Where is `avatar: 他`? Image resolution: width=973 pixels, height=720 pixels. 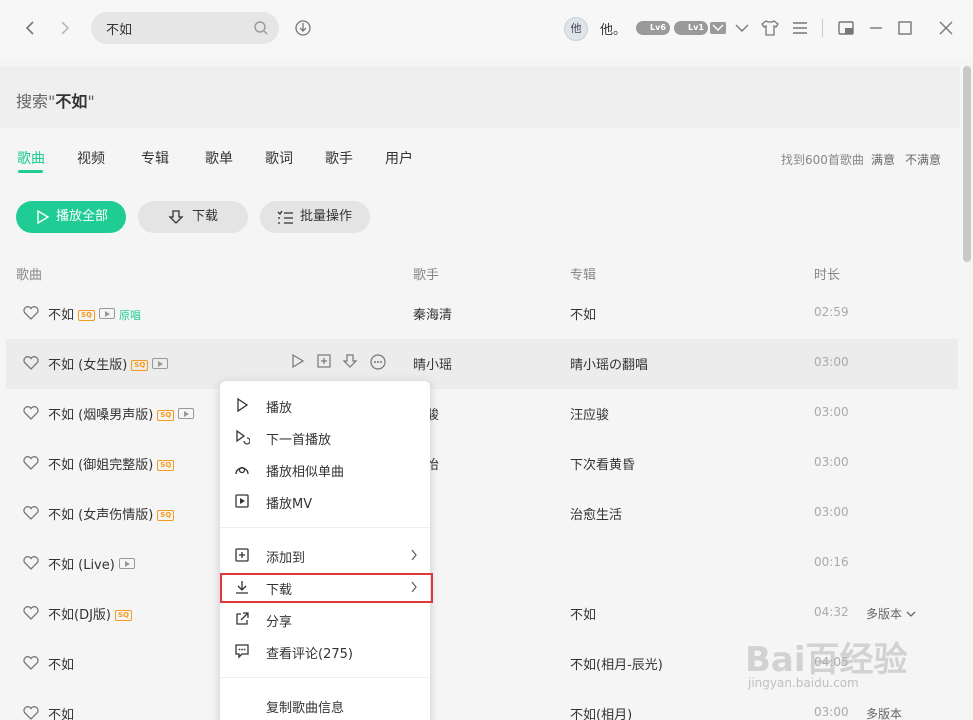
avatar: 他 is located at coordinates (576, 29).